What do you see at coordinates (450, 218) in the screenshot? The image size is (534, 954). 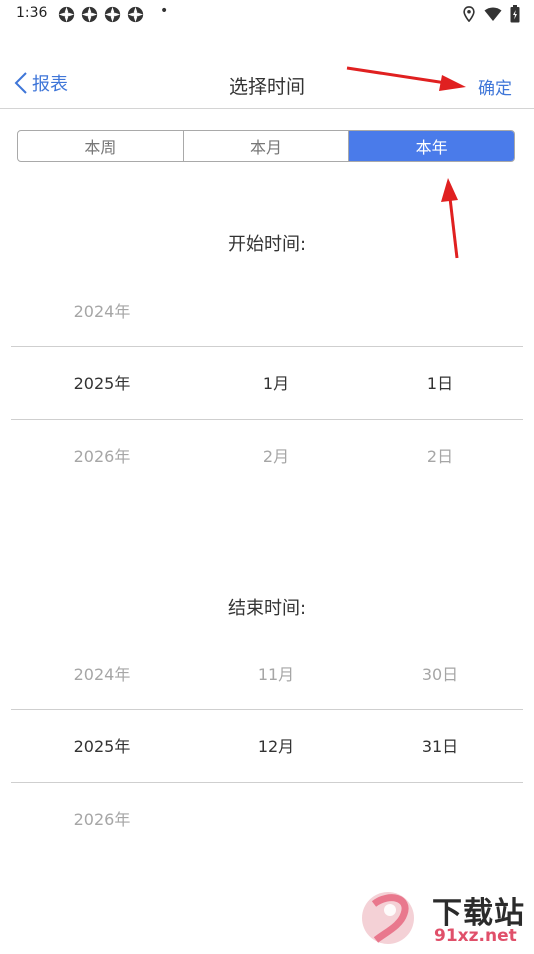 I see `arrow-to-this-year-icon` at bounding box center [450, 218].